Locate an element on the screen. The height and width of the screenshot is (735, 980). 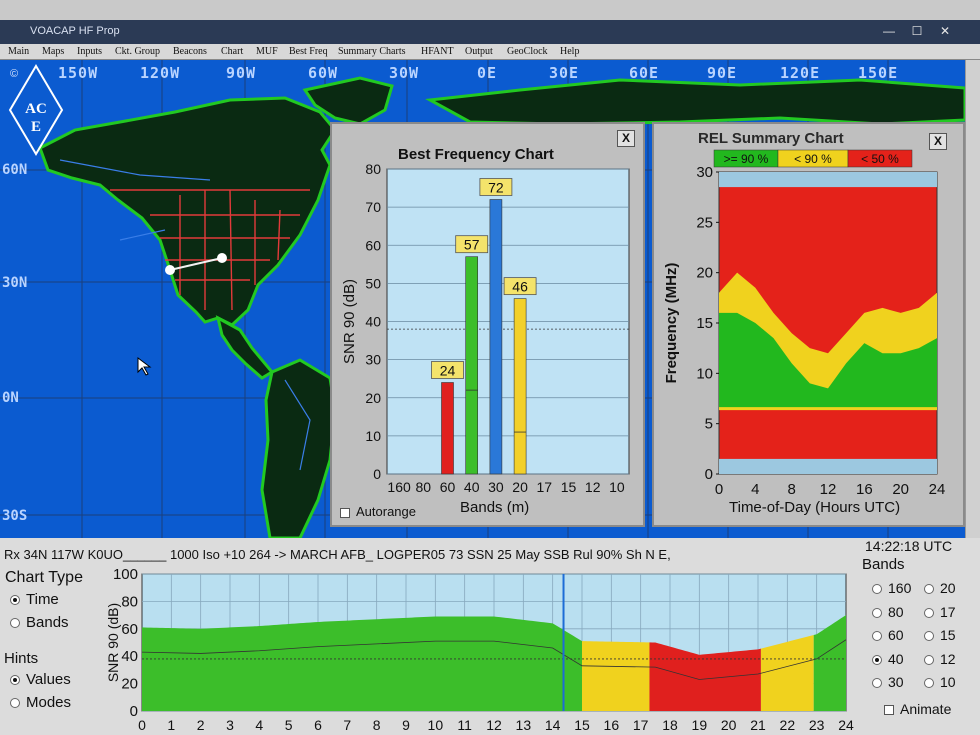
menu-output: Output is located at coordinates (479, 51).